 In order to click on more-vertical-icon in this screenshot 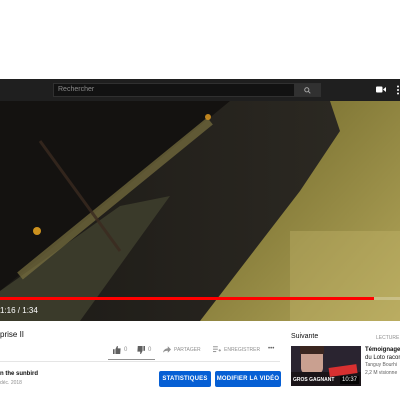, I will do `click(398, 90)`.